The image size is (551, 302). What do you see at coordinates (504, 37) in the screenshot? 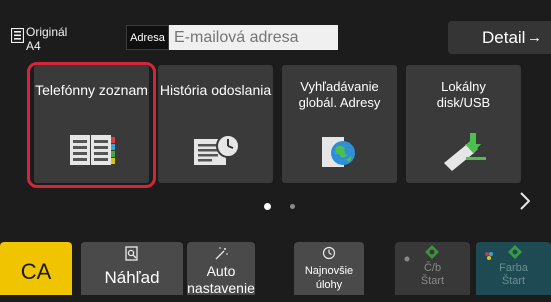
I see `detail-label: Detail` at bounding box center [504, 37].